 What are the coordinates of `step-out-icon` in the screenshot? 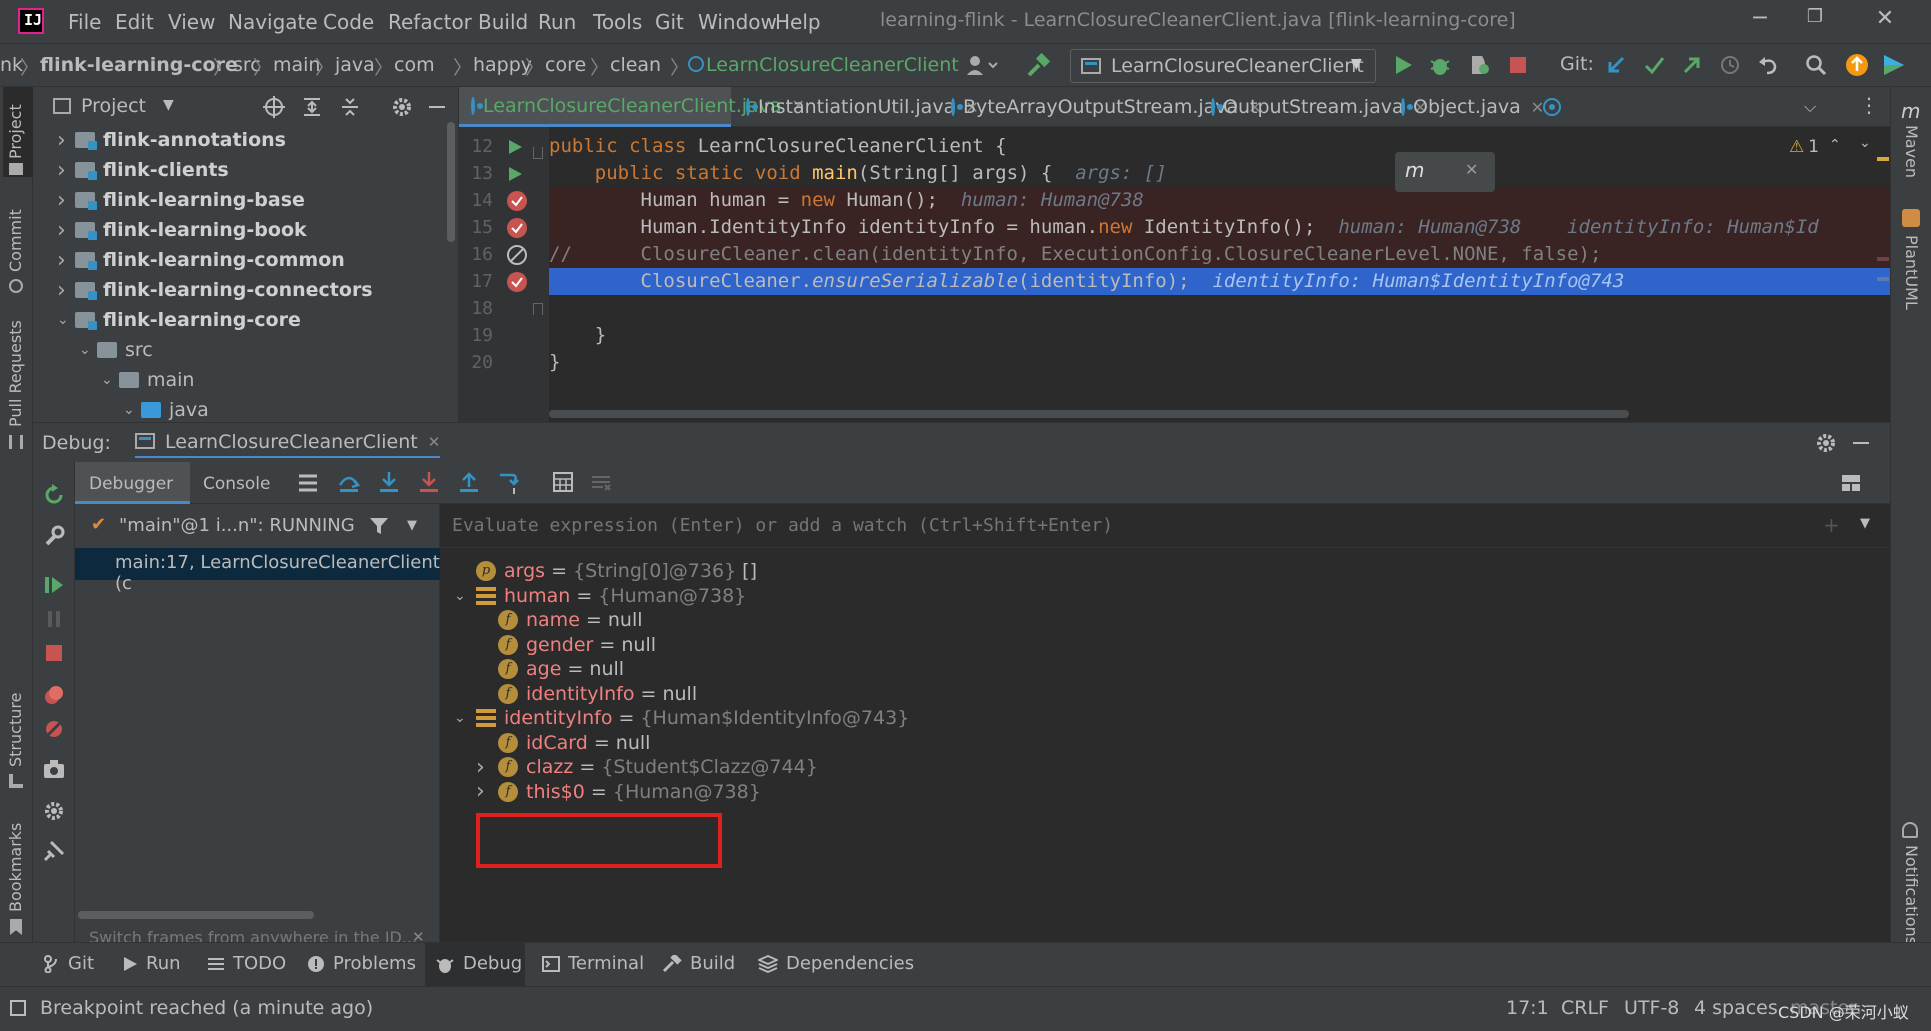 It's located at (469, 483).